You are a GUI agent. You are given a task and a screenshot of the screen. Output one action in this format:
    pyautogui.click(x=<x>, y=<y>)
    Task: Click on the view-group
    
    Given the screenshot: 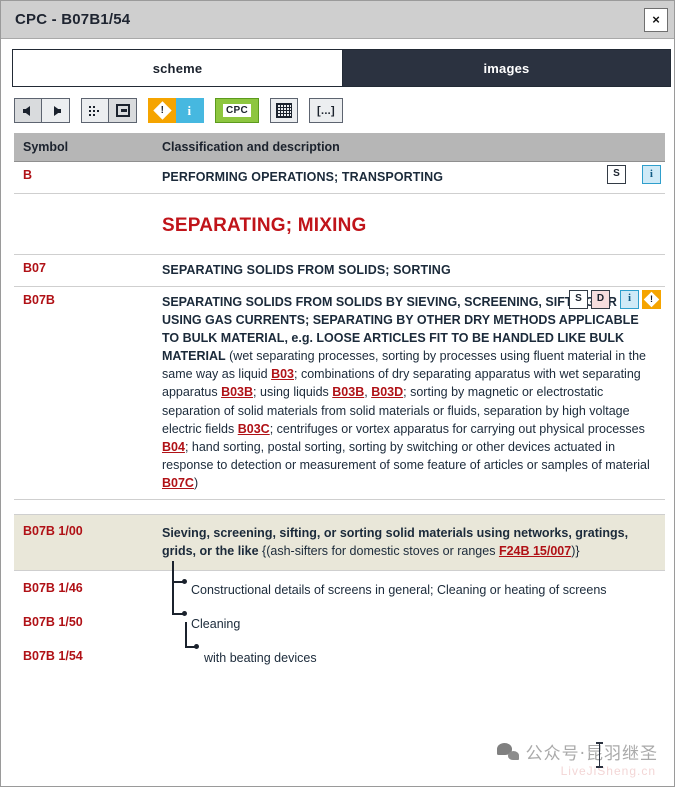 What is the action you would take?
    pyautogui.click(x=109, y=110)
    